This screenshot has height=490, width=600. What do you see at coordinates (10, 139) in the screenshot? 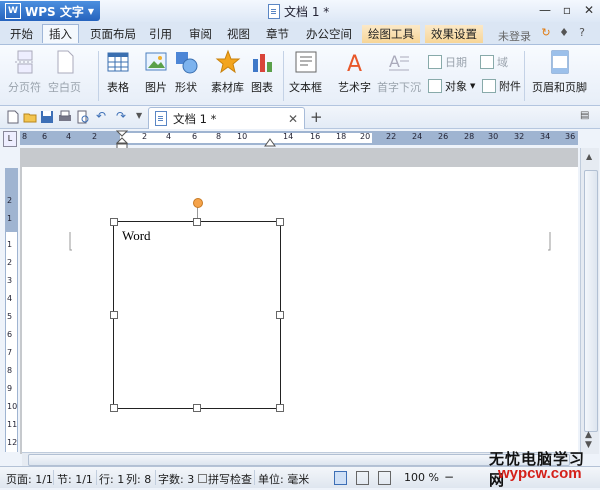
I see `tab-stop-selector: L` at bounding box center [10, 139].